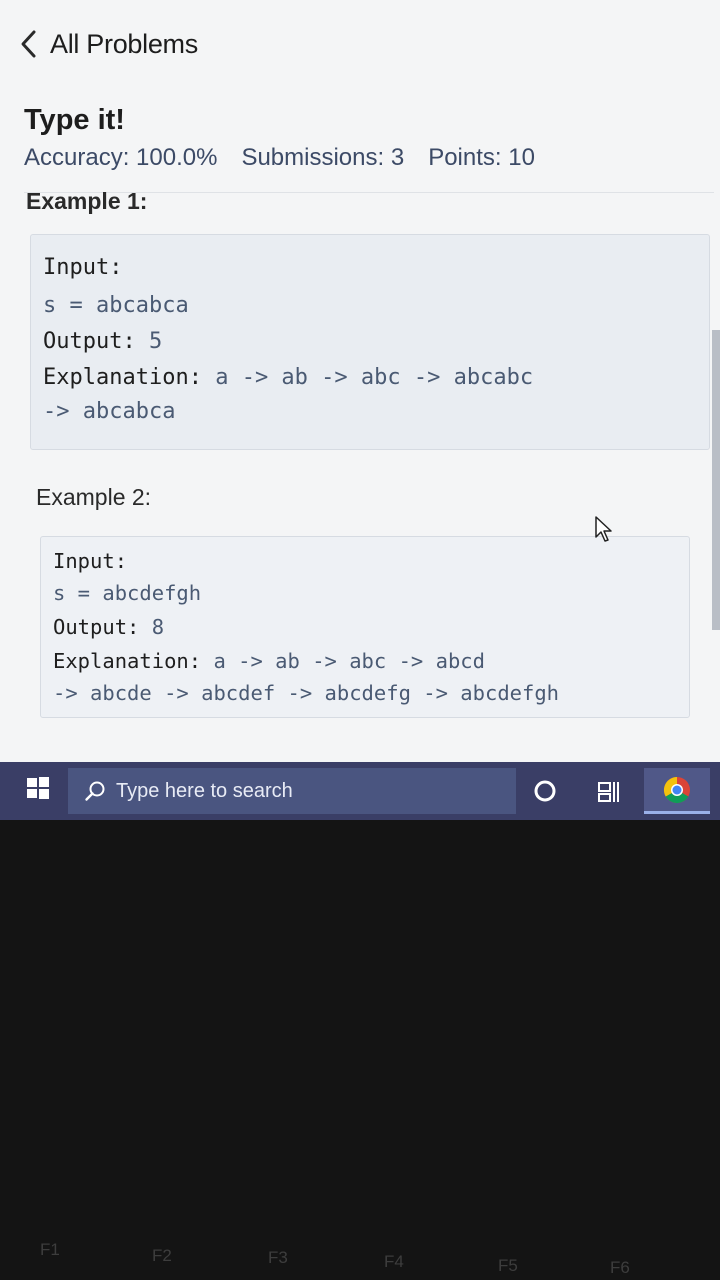 The image size is (720, 1280). What do you see at coordinates (162, 1255) in the screenshot?
I see `key-f2: F2` at bounding box center [162, 1255].